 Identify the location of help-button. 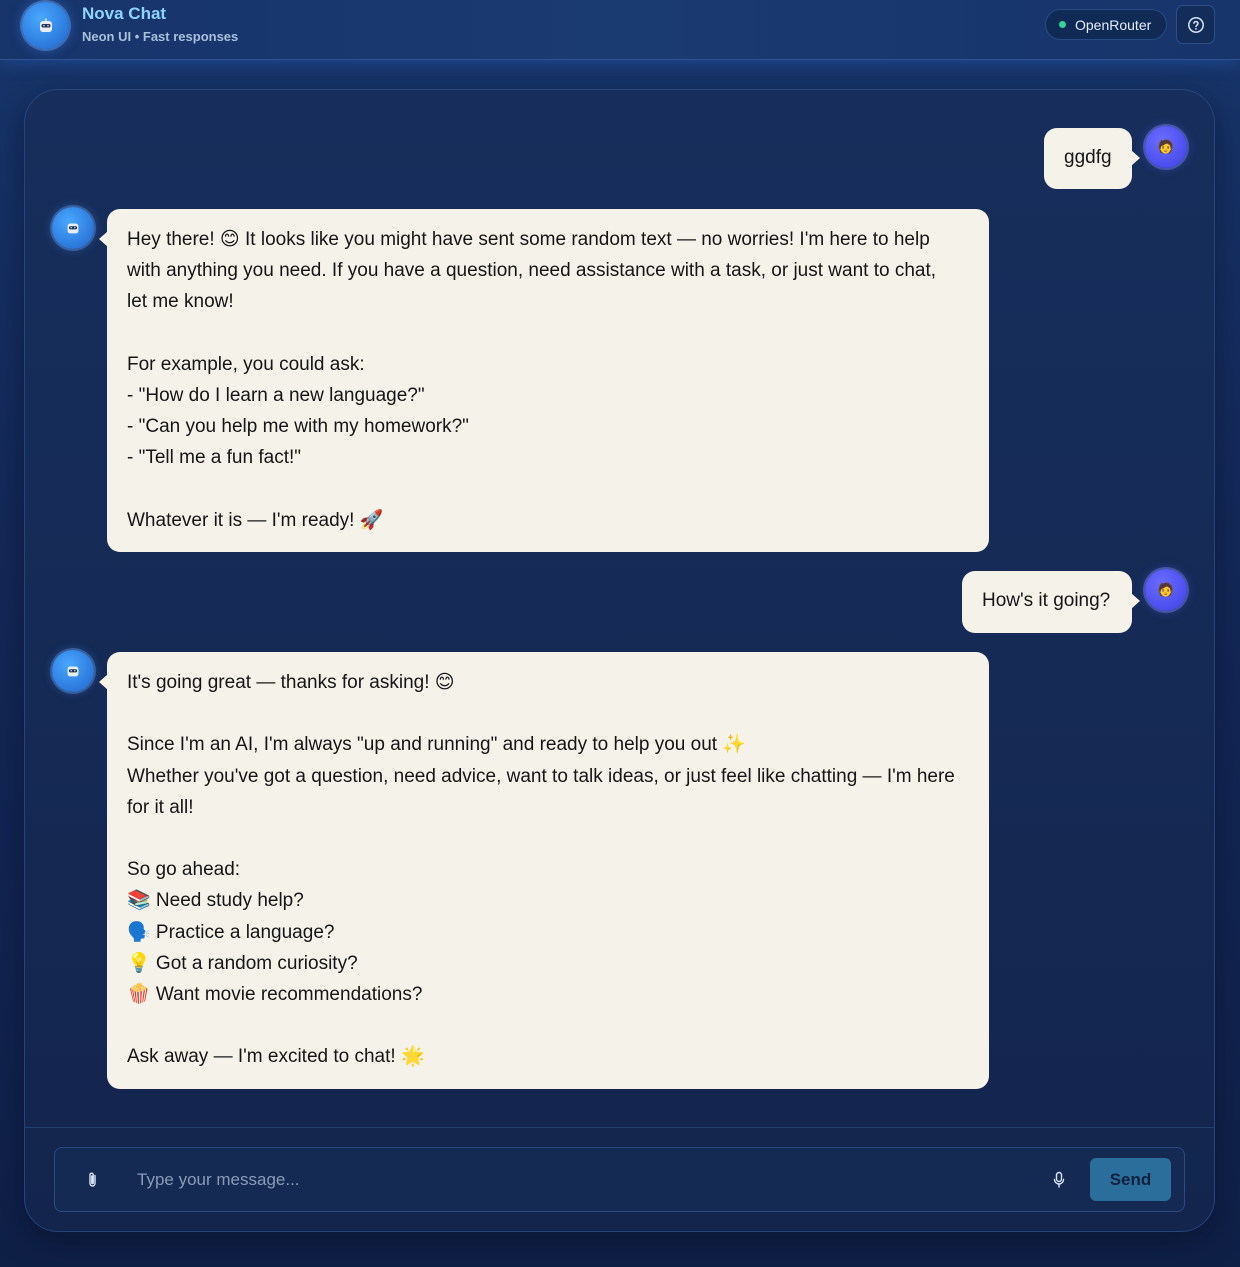
(1195, 24).